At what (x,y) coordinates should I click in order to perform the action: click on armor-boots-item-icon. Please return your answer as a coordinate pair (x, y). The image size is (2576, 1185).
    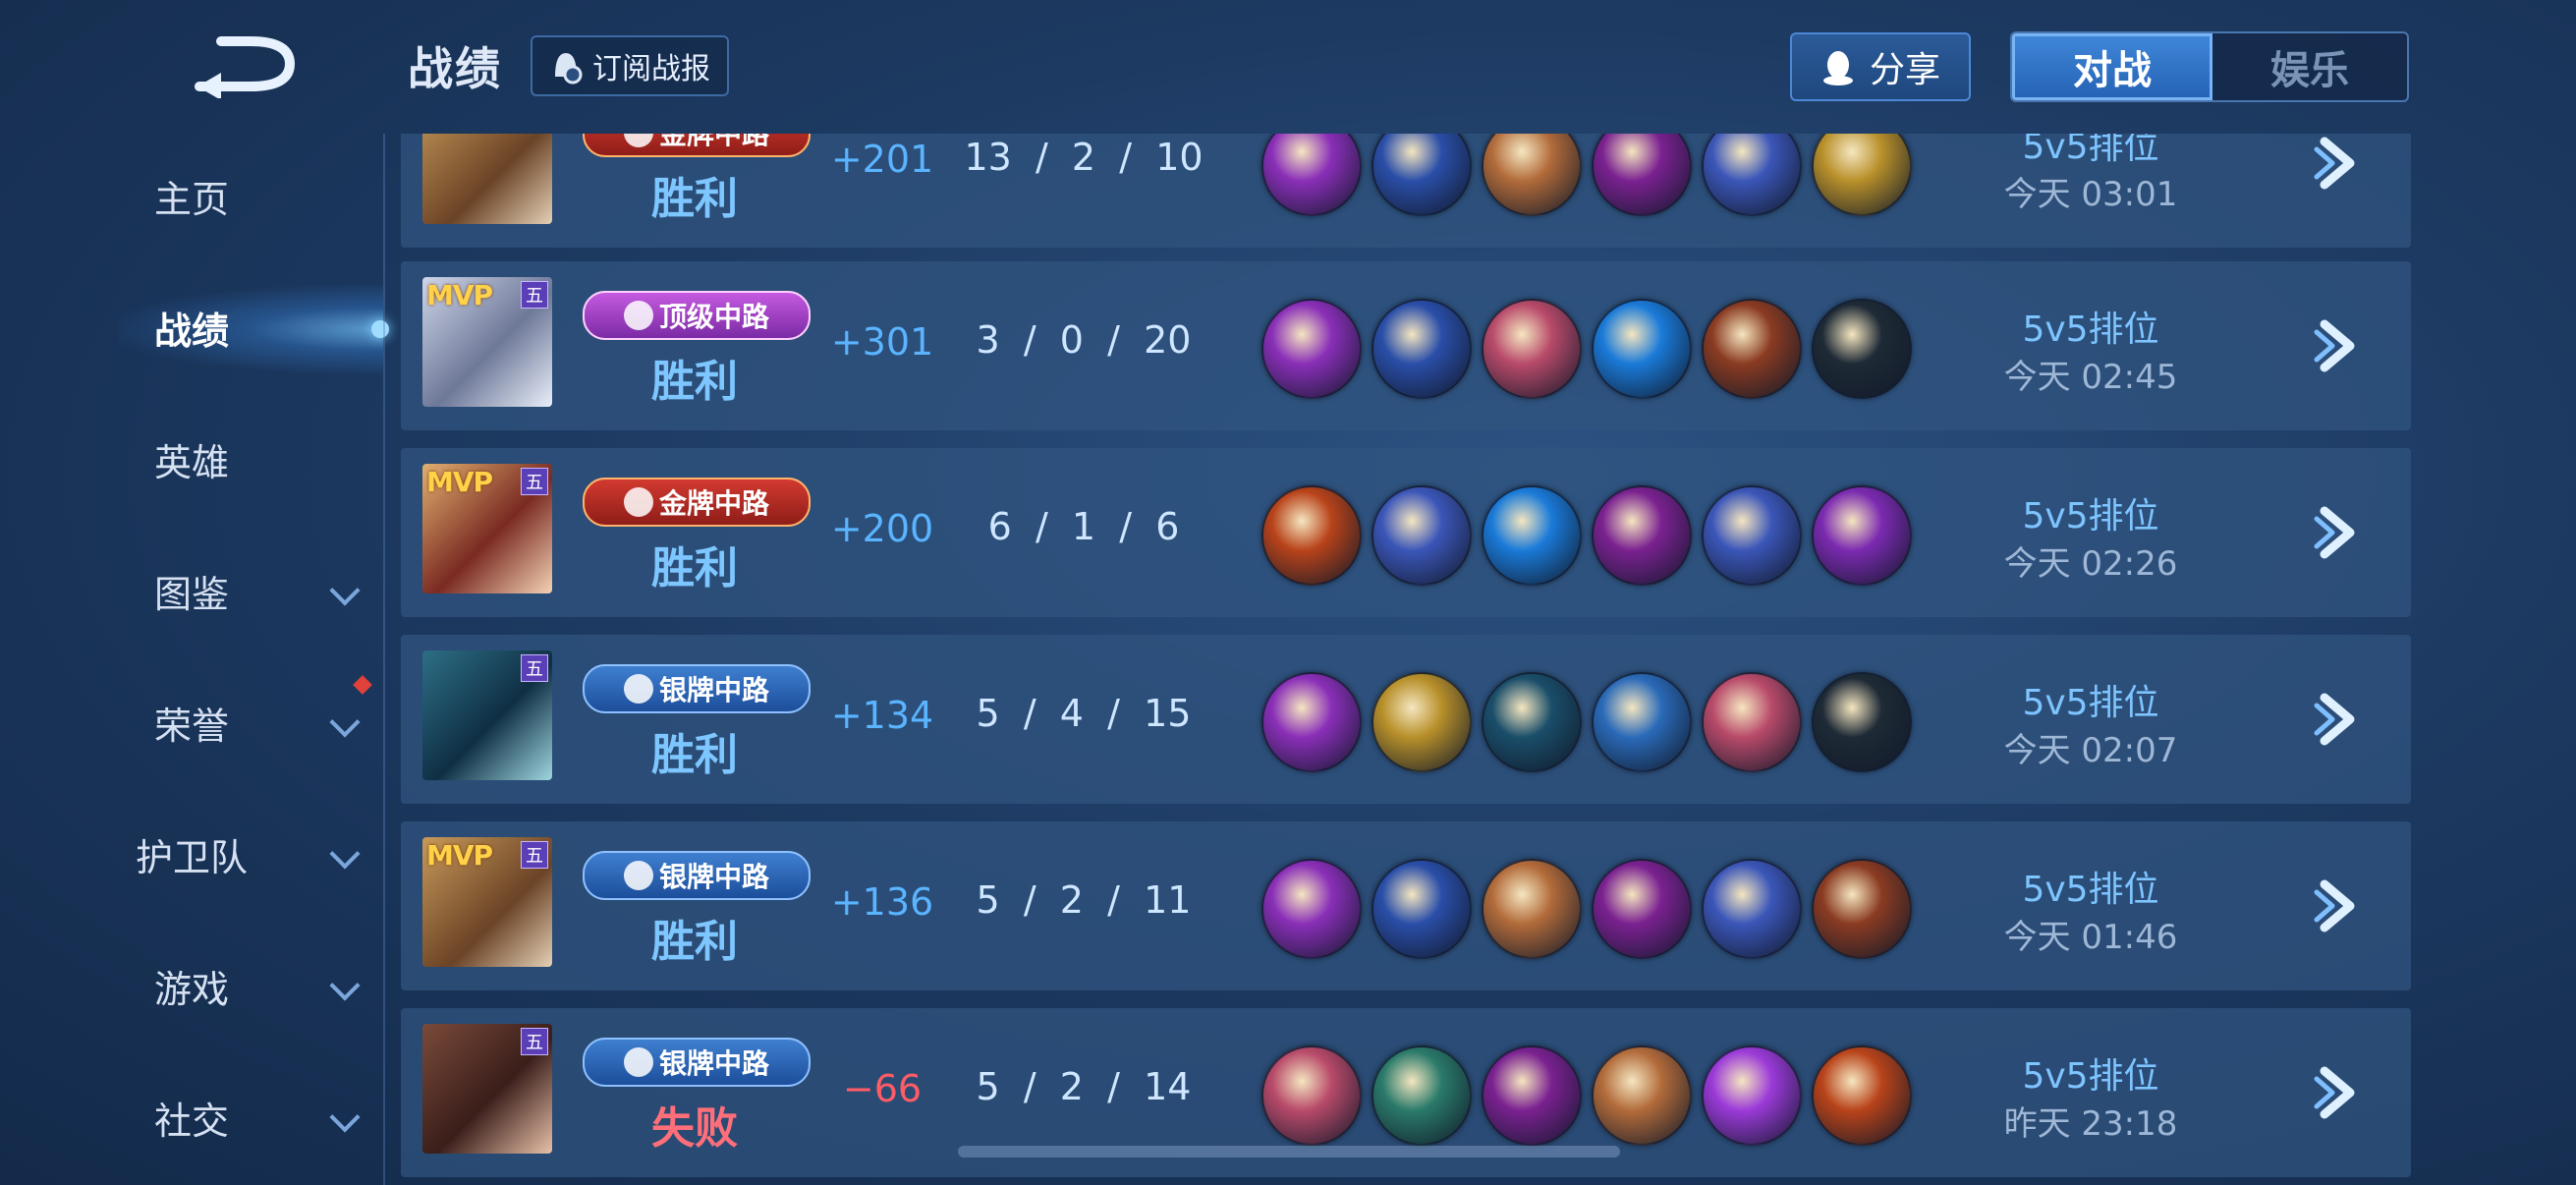
    Looking at the image, I should click on (1422, 536).